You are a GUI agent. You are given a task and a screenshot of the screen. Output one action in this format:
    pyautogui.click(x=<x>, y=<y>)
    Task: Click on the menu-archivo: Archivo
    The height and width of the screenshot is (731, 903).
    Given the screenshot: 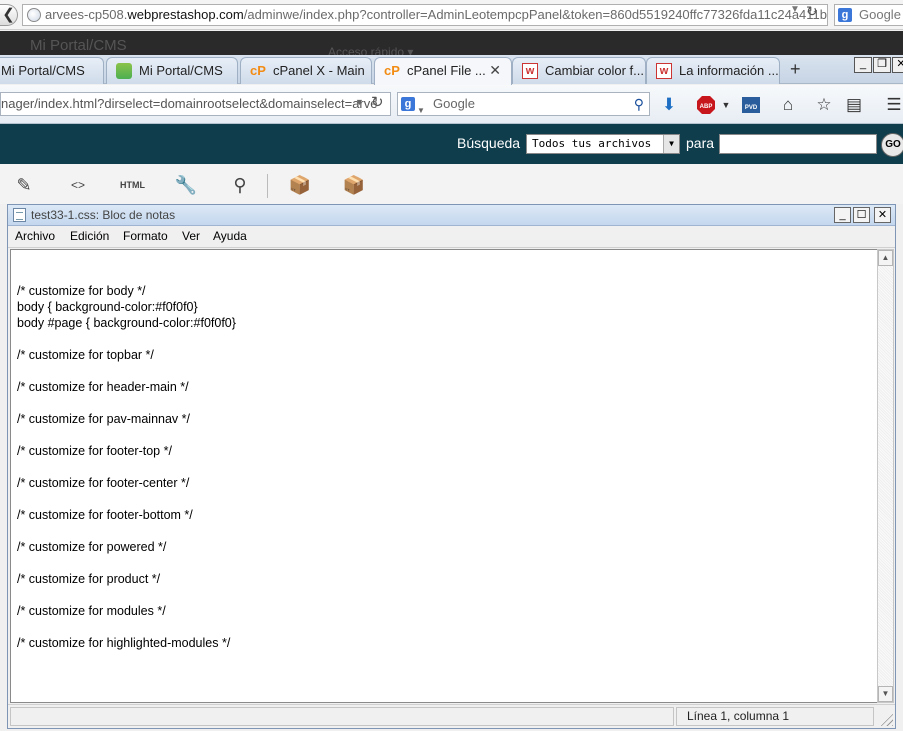 What is the action you would take?
    pyautogui.click(x=35, y=236)
    